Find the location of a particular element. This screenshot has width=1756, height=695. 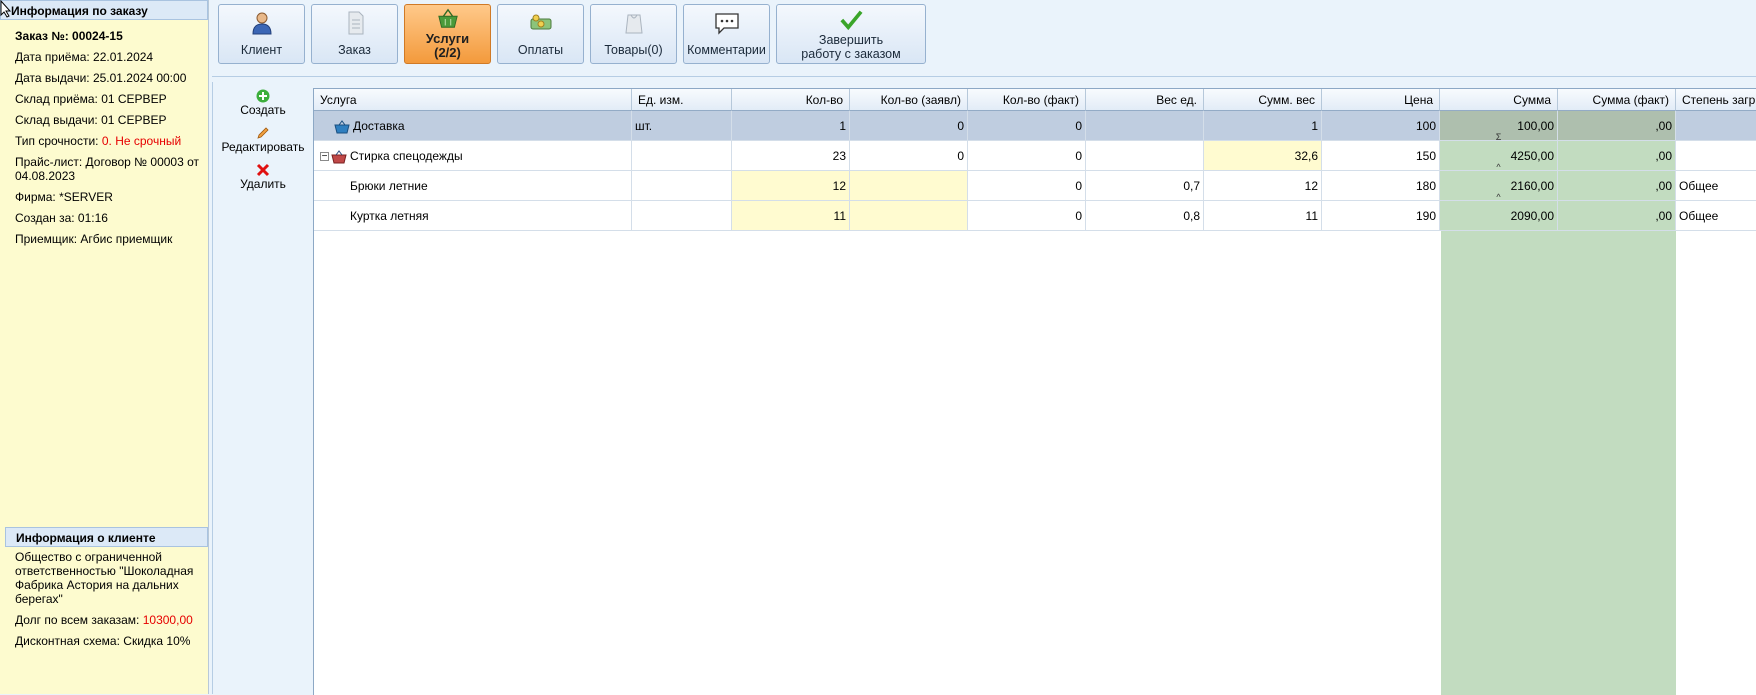

toolbar-divider is located at coordinates (984, 76).